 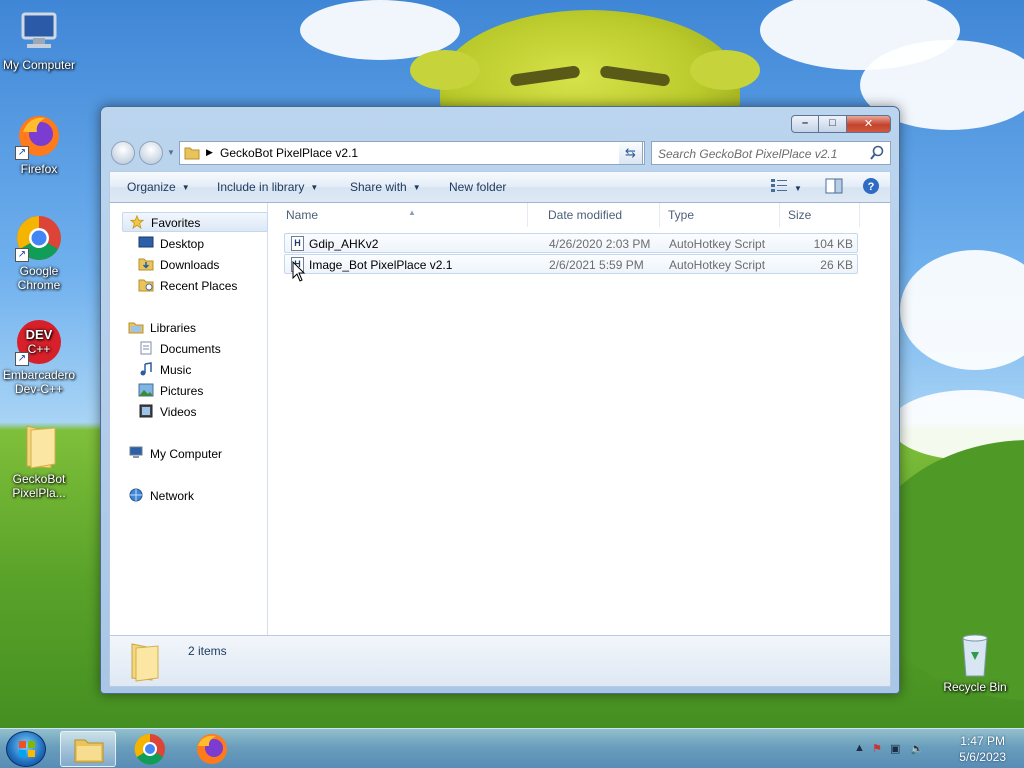 What do you see at coordinates (982, 749) in the screenshot?
I see `clock: 1:47 PM 5/6/2023` at bounding box center [982, 749].